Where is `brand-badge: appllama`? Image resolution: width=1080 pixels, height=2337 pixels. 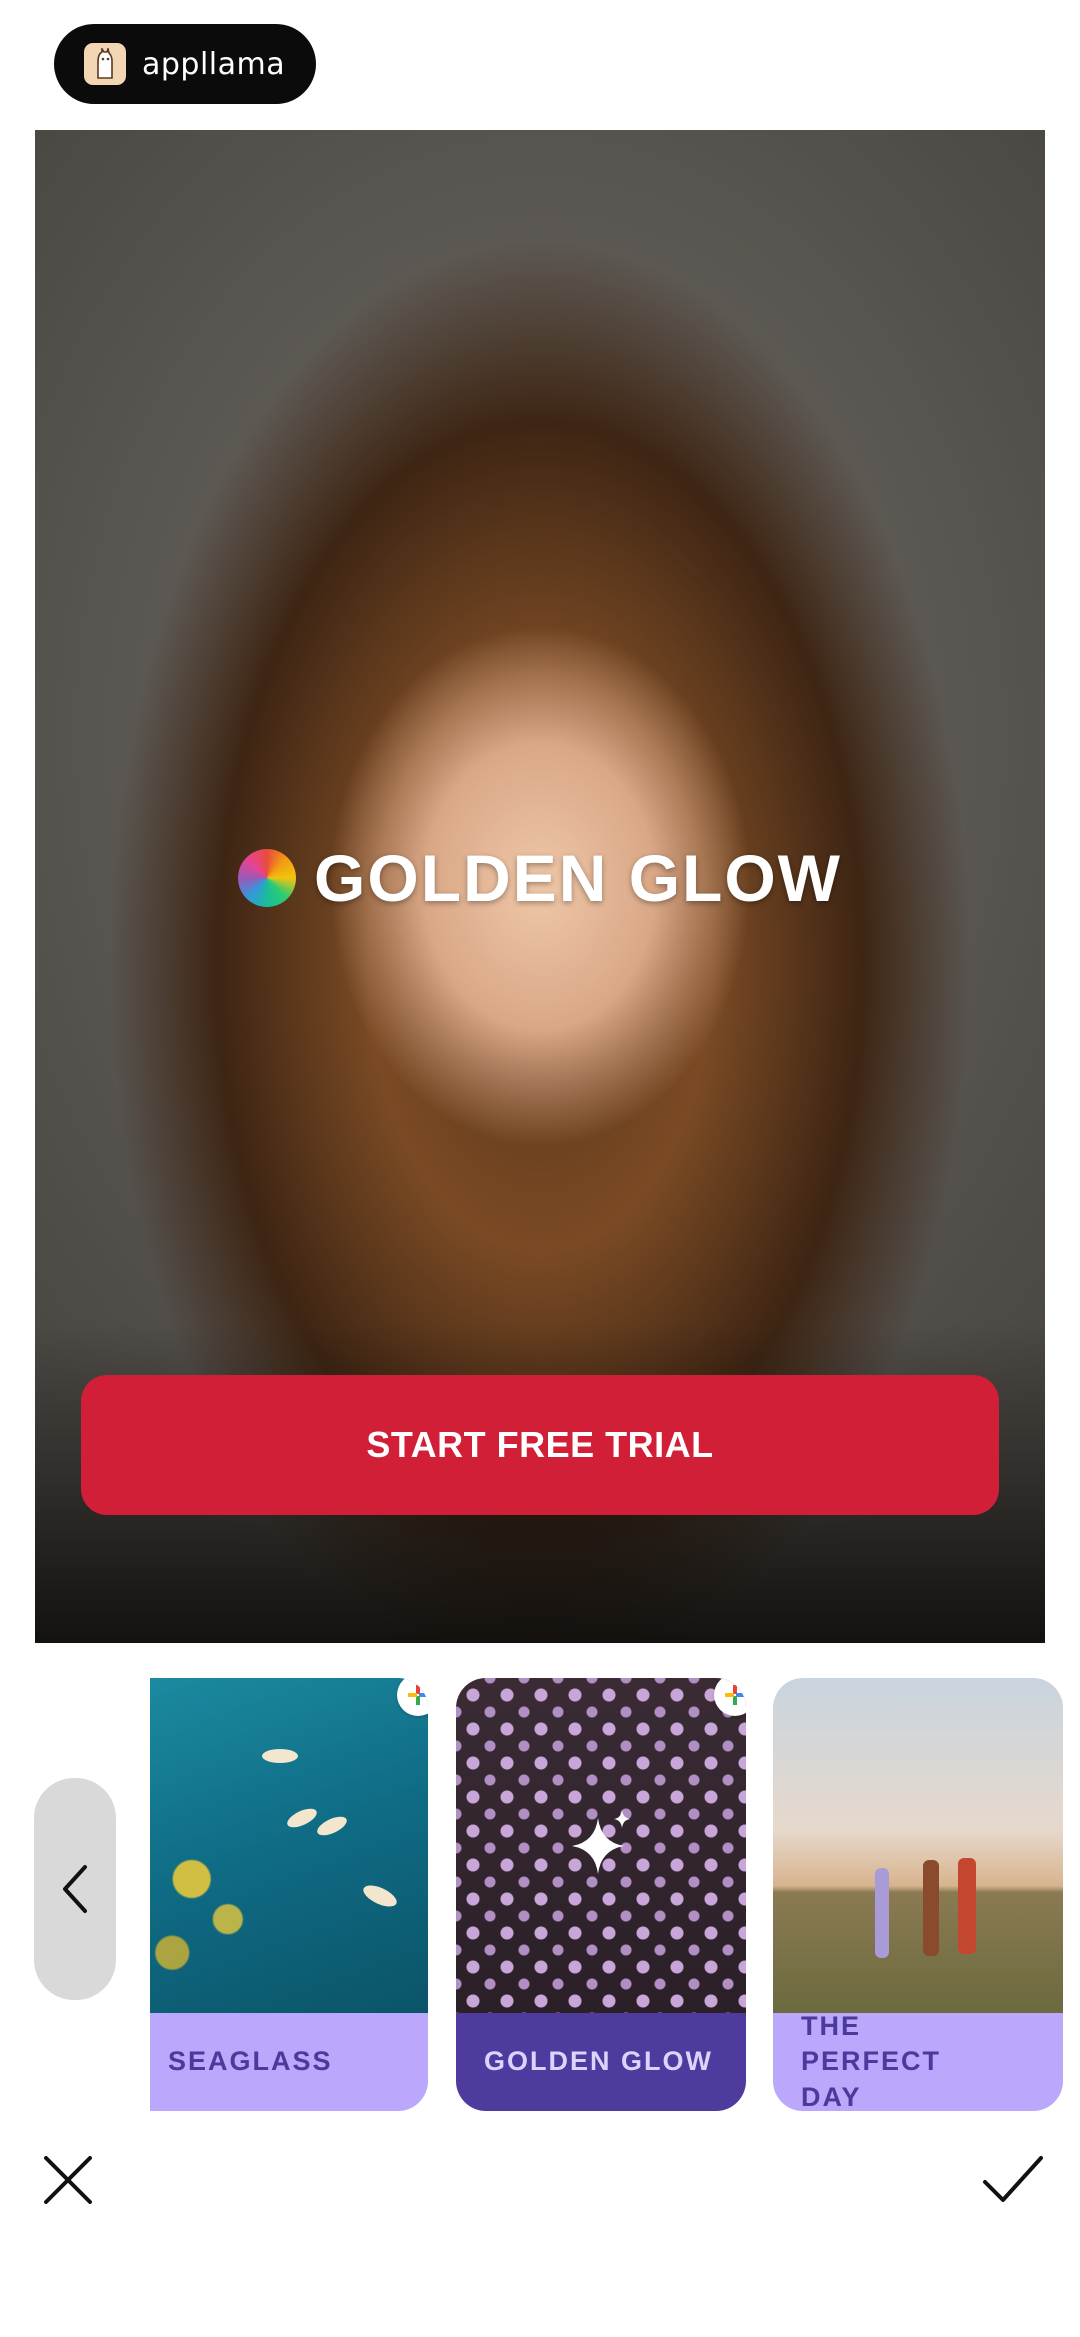
brand-badge: appllama is located at coordinates (185, 64).